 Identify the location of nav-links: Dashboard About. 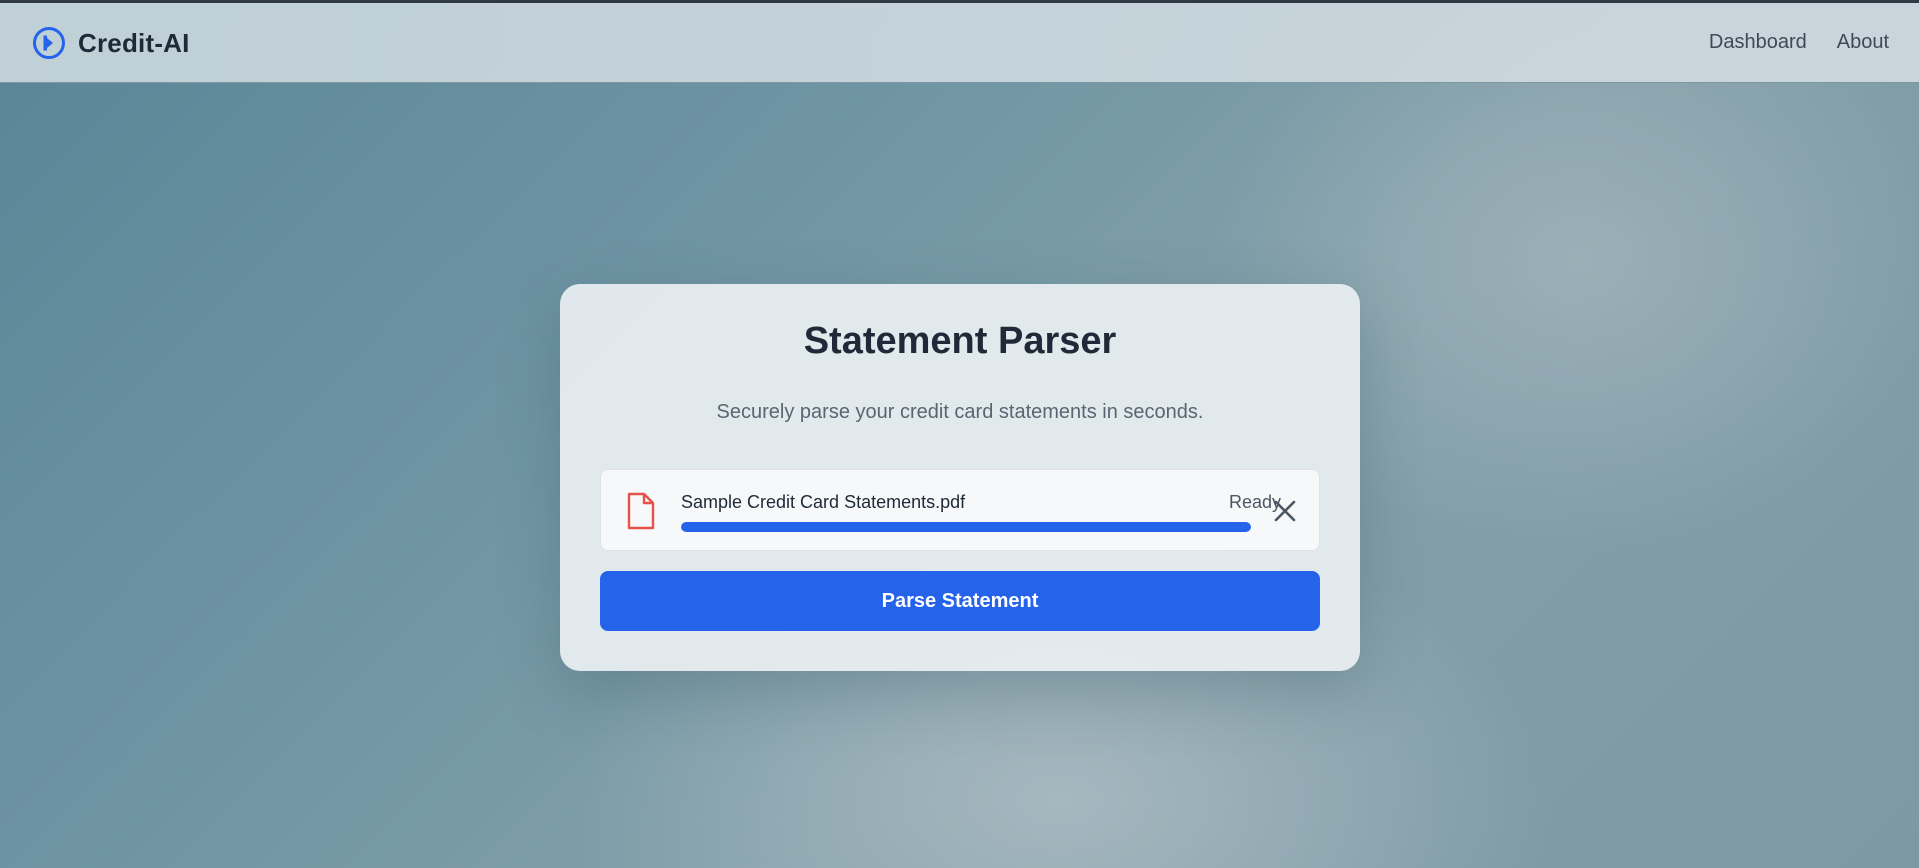
(1799, 42).